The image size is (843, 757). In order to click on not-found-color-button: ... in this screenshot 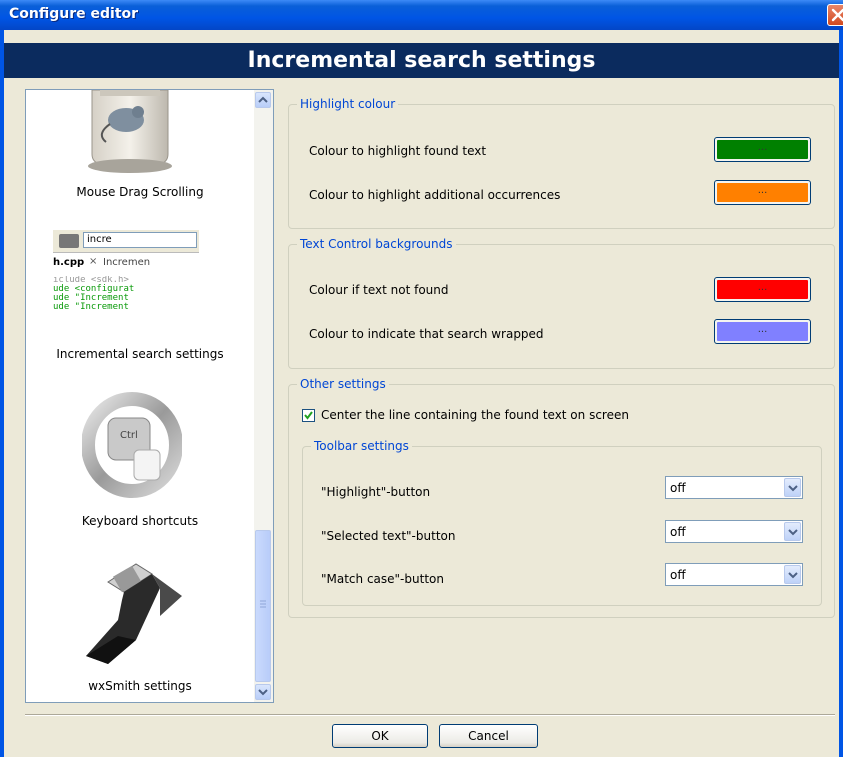, I will do `click(762, 289)`.